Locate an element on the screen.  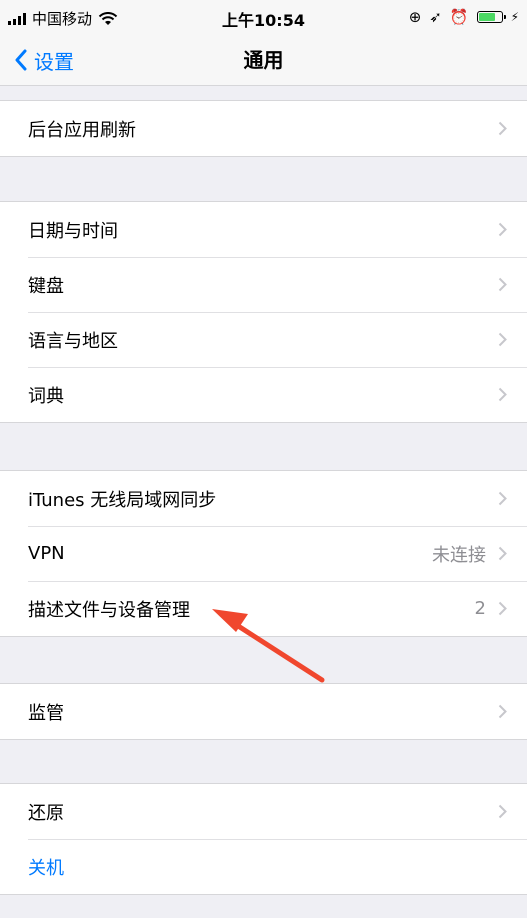
settings-group-background-refresh: 后台应用刷新 is located at coordinates (263, 128).